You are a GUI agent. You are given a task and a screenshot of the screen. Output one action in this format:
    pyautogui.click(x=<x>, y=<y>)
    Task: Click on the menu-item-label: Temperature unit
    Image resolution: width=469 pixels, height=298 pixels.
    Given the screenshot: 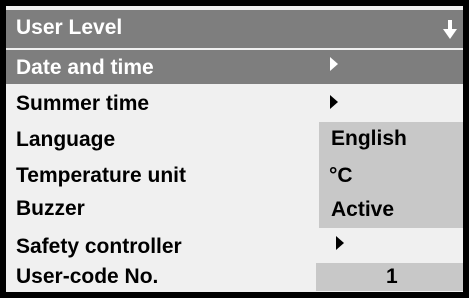 What is the action you would take?
    pyautogui.click(x=101, y=175)
    